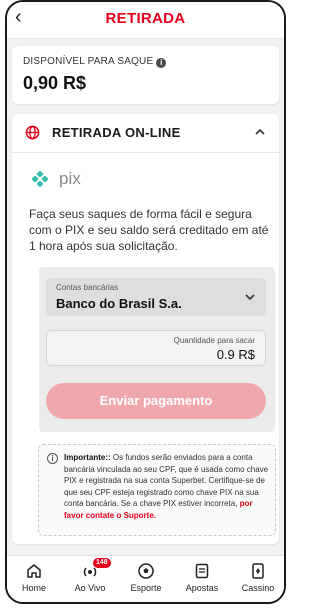 Image resolution: width=320 pixels, height=608 pixels. Describe the element at coordinates (202, 588) in the screenshot. I see `nav-label-bets: Apostas` at that location.